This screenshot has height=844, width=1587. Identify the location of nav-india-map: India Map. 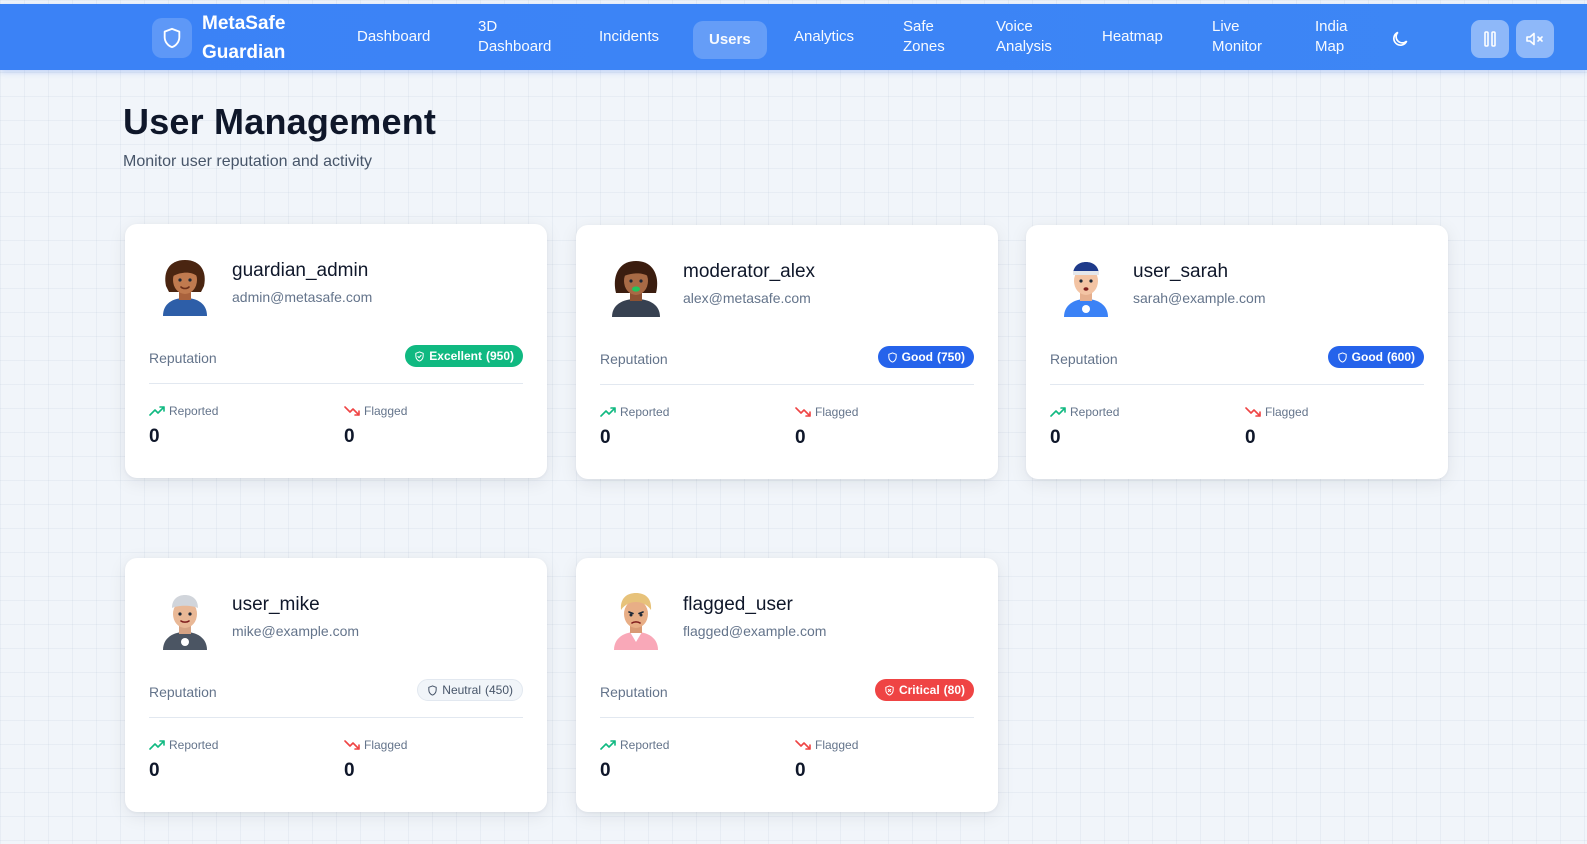
(1335, 37).